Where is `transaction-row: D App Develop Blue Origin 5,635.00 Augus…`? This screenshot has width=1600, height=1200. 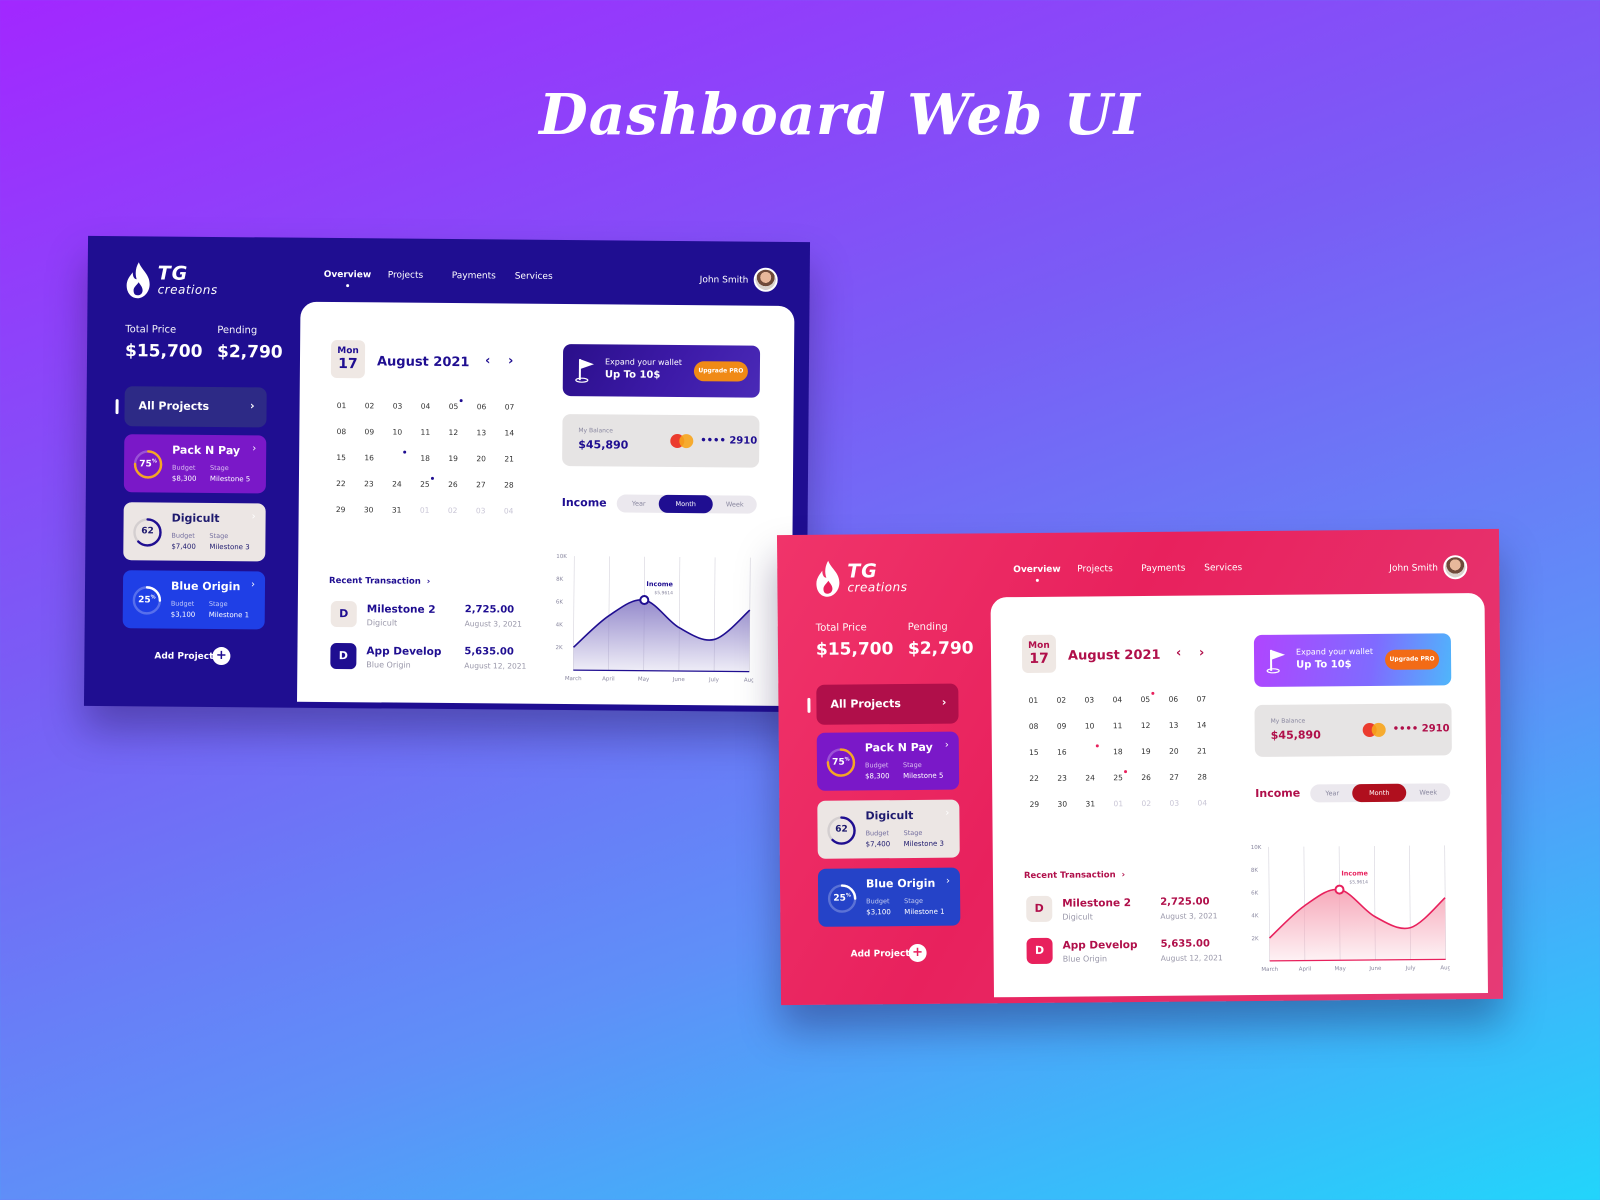
transaction-row: D App Develop Blue Origin 5,635.00 Augus… is located at coordinates (430, 658).